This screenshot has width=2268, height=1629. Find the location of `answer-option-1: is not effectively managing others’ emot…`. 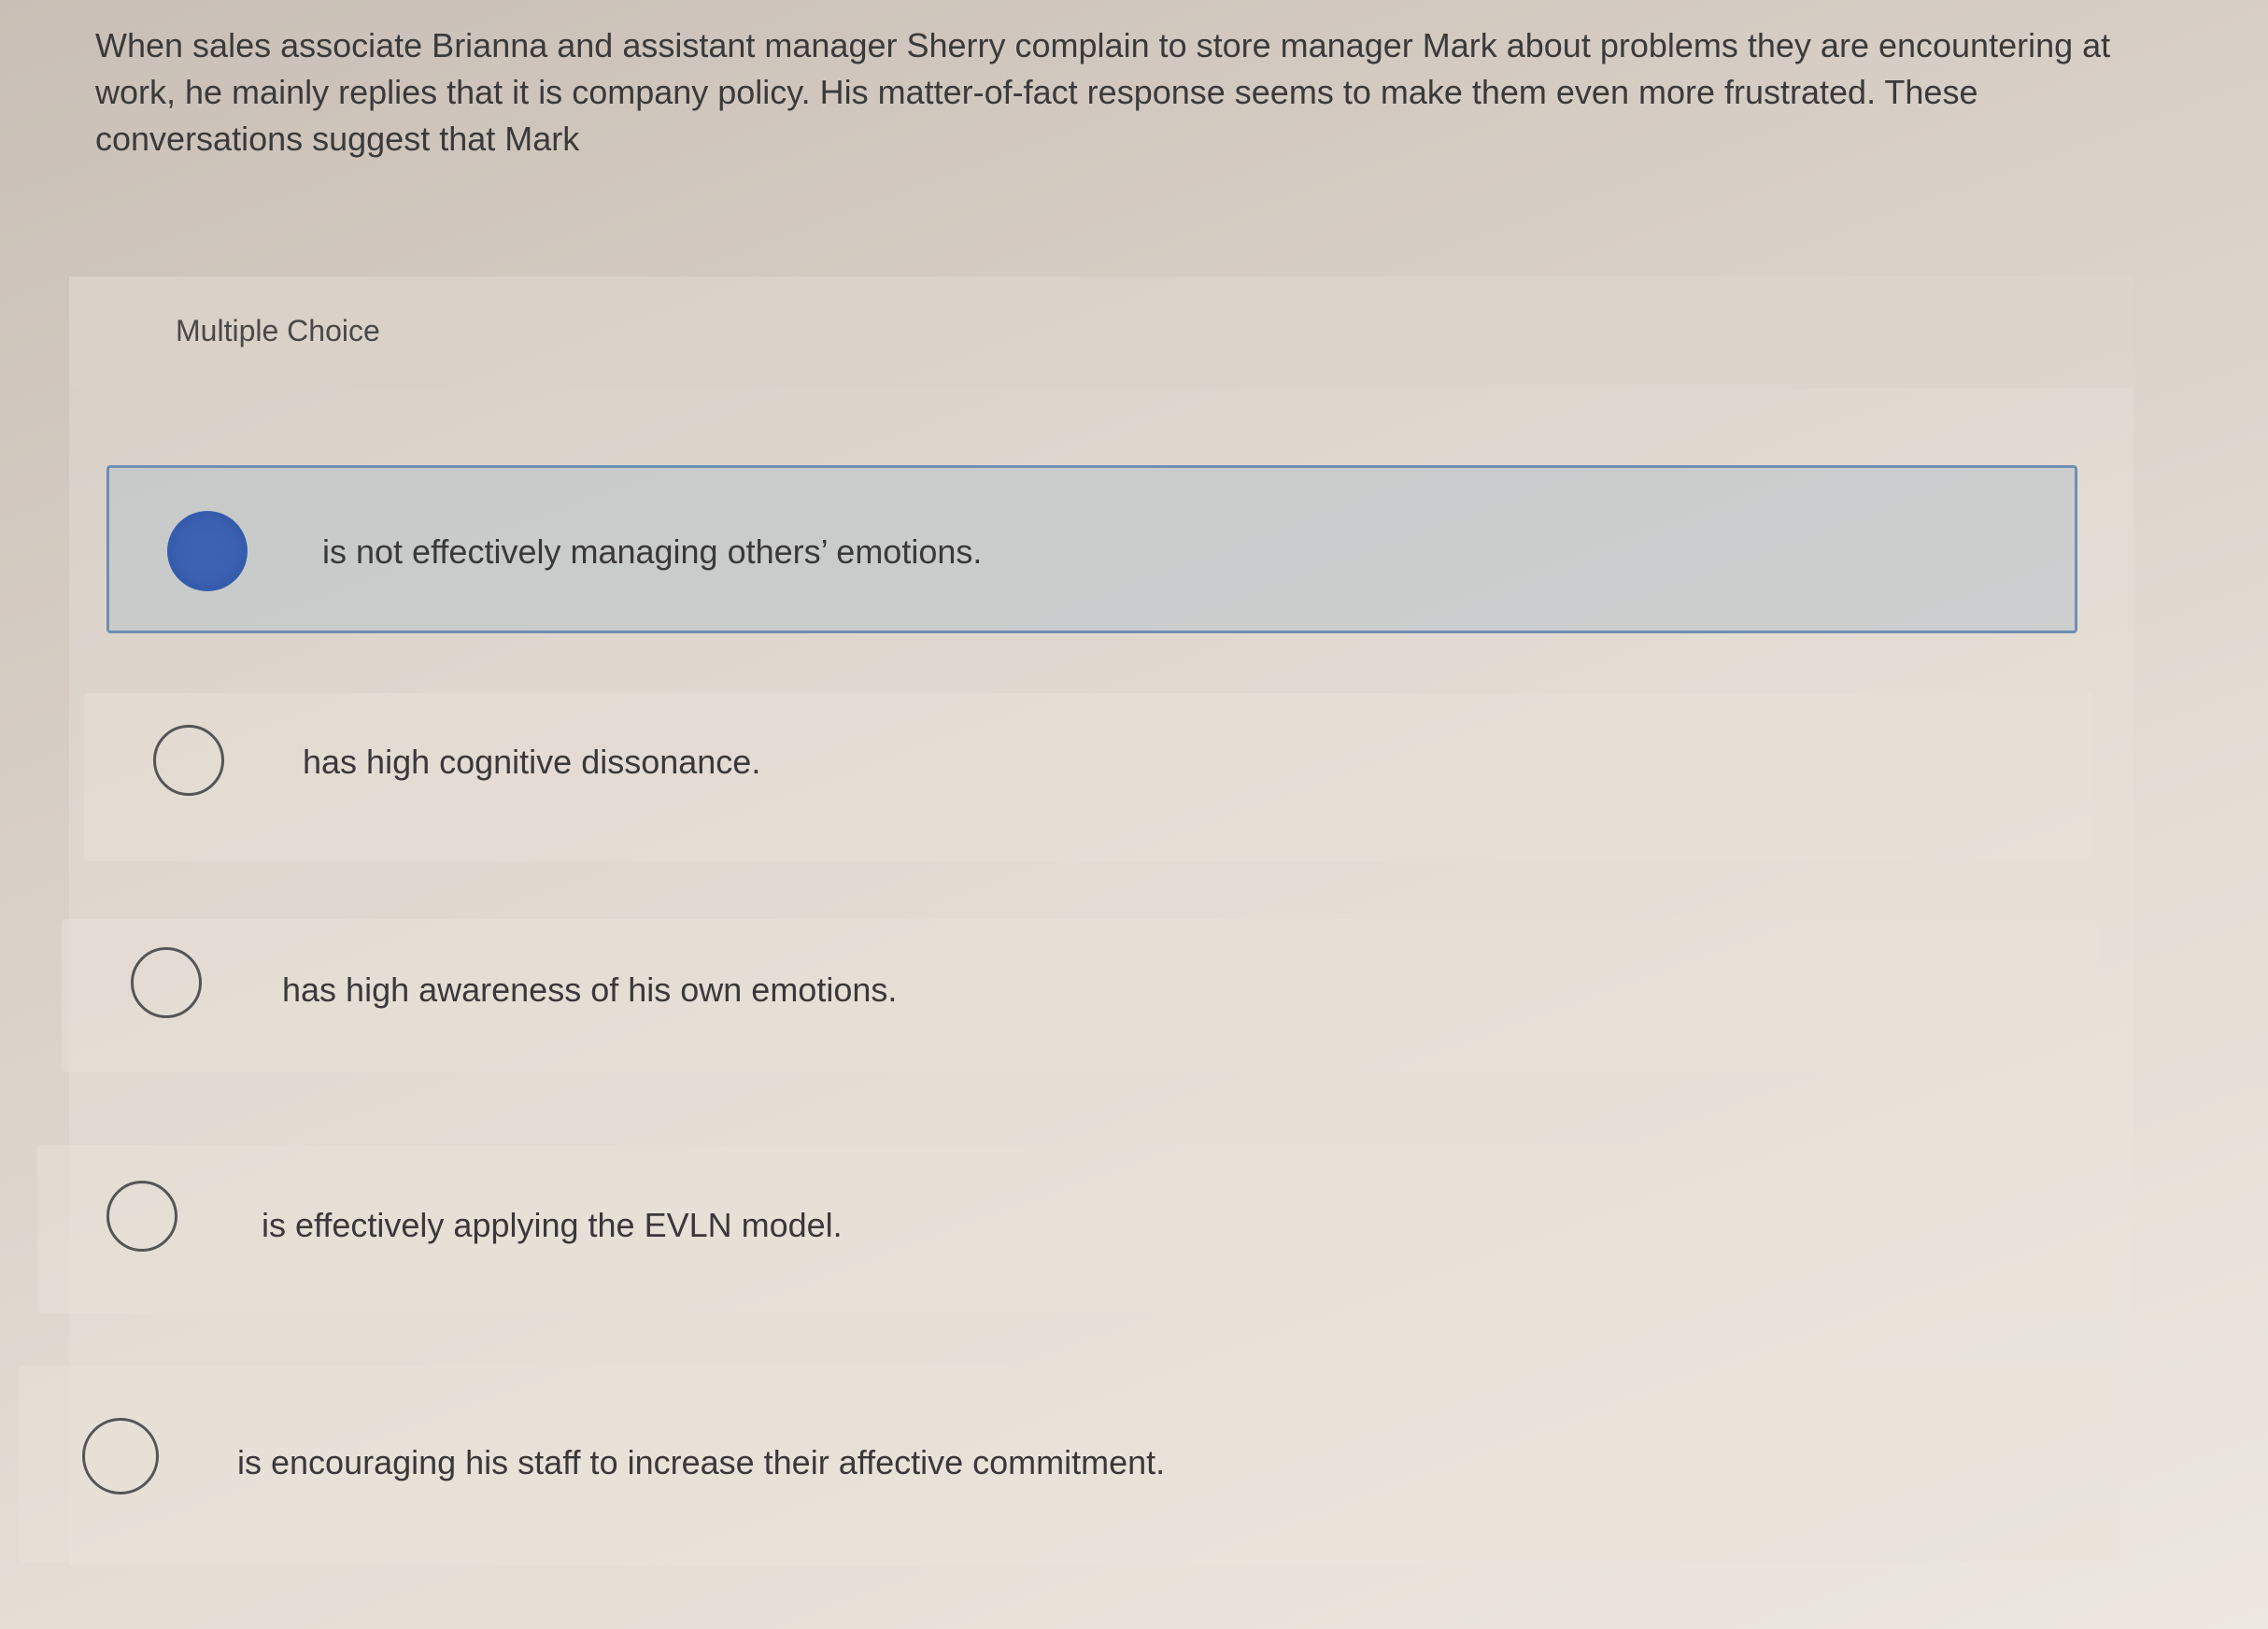

answer-option-1: is not effectively managing others’ emot… is located at coordinates (1091, 549).